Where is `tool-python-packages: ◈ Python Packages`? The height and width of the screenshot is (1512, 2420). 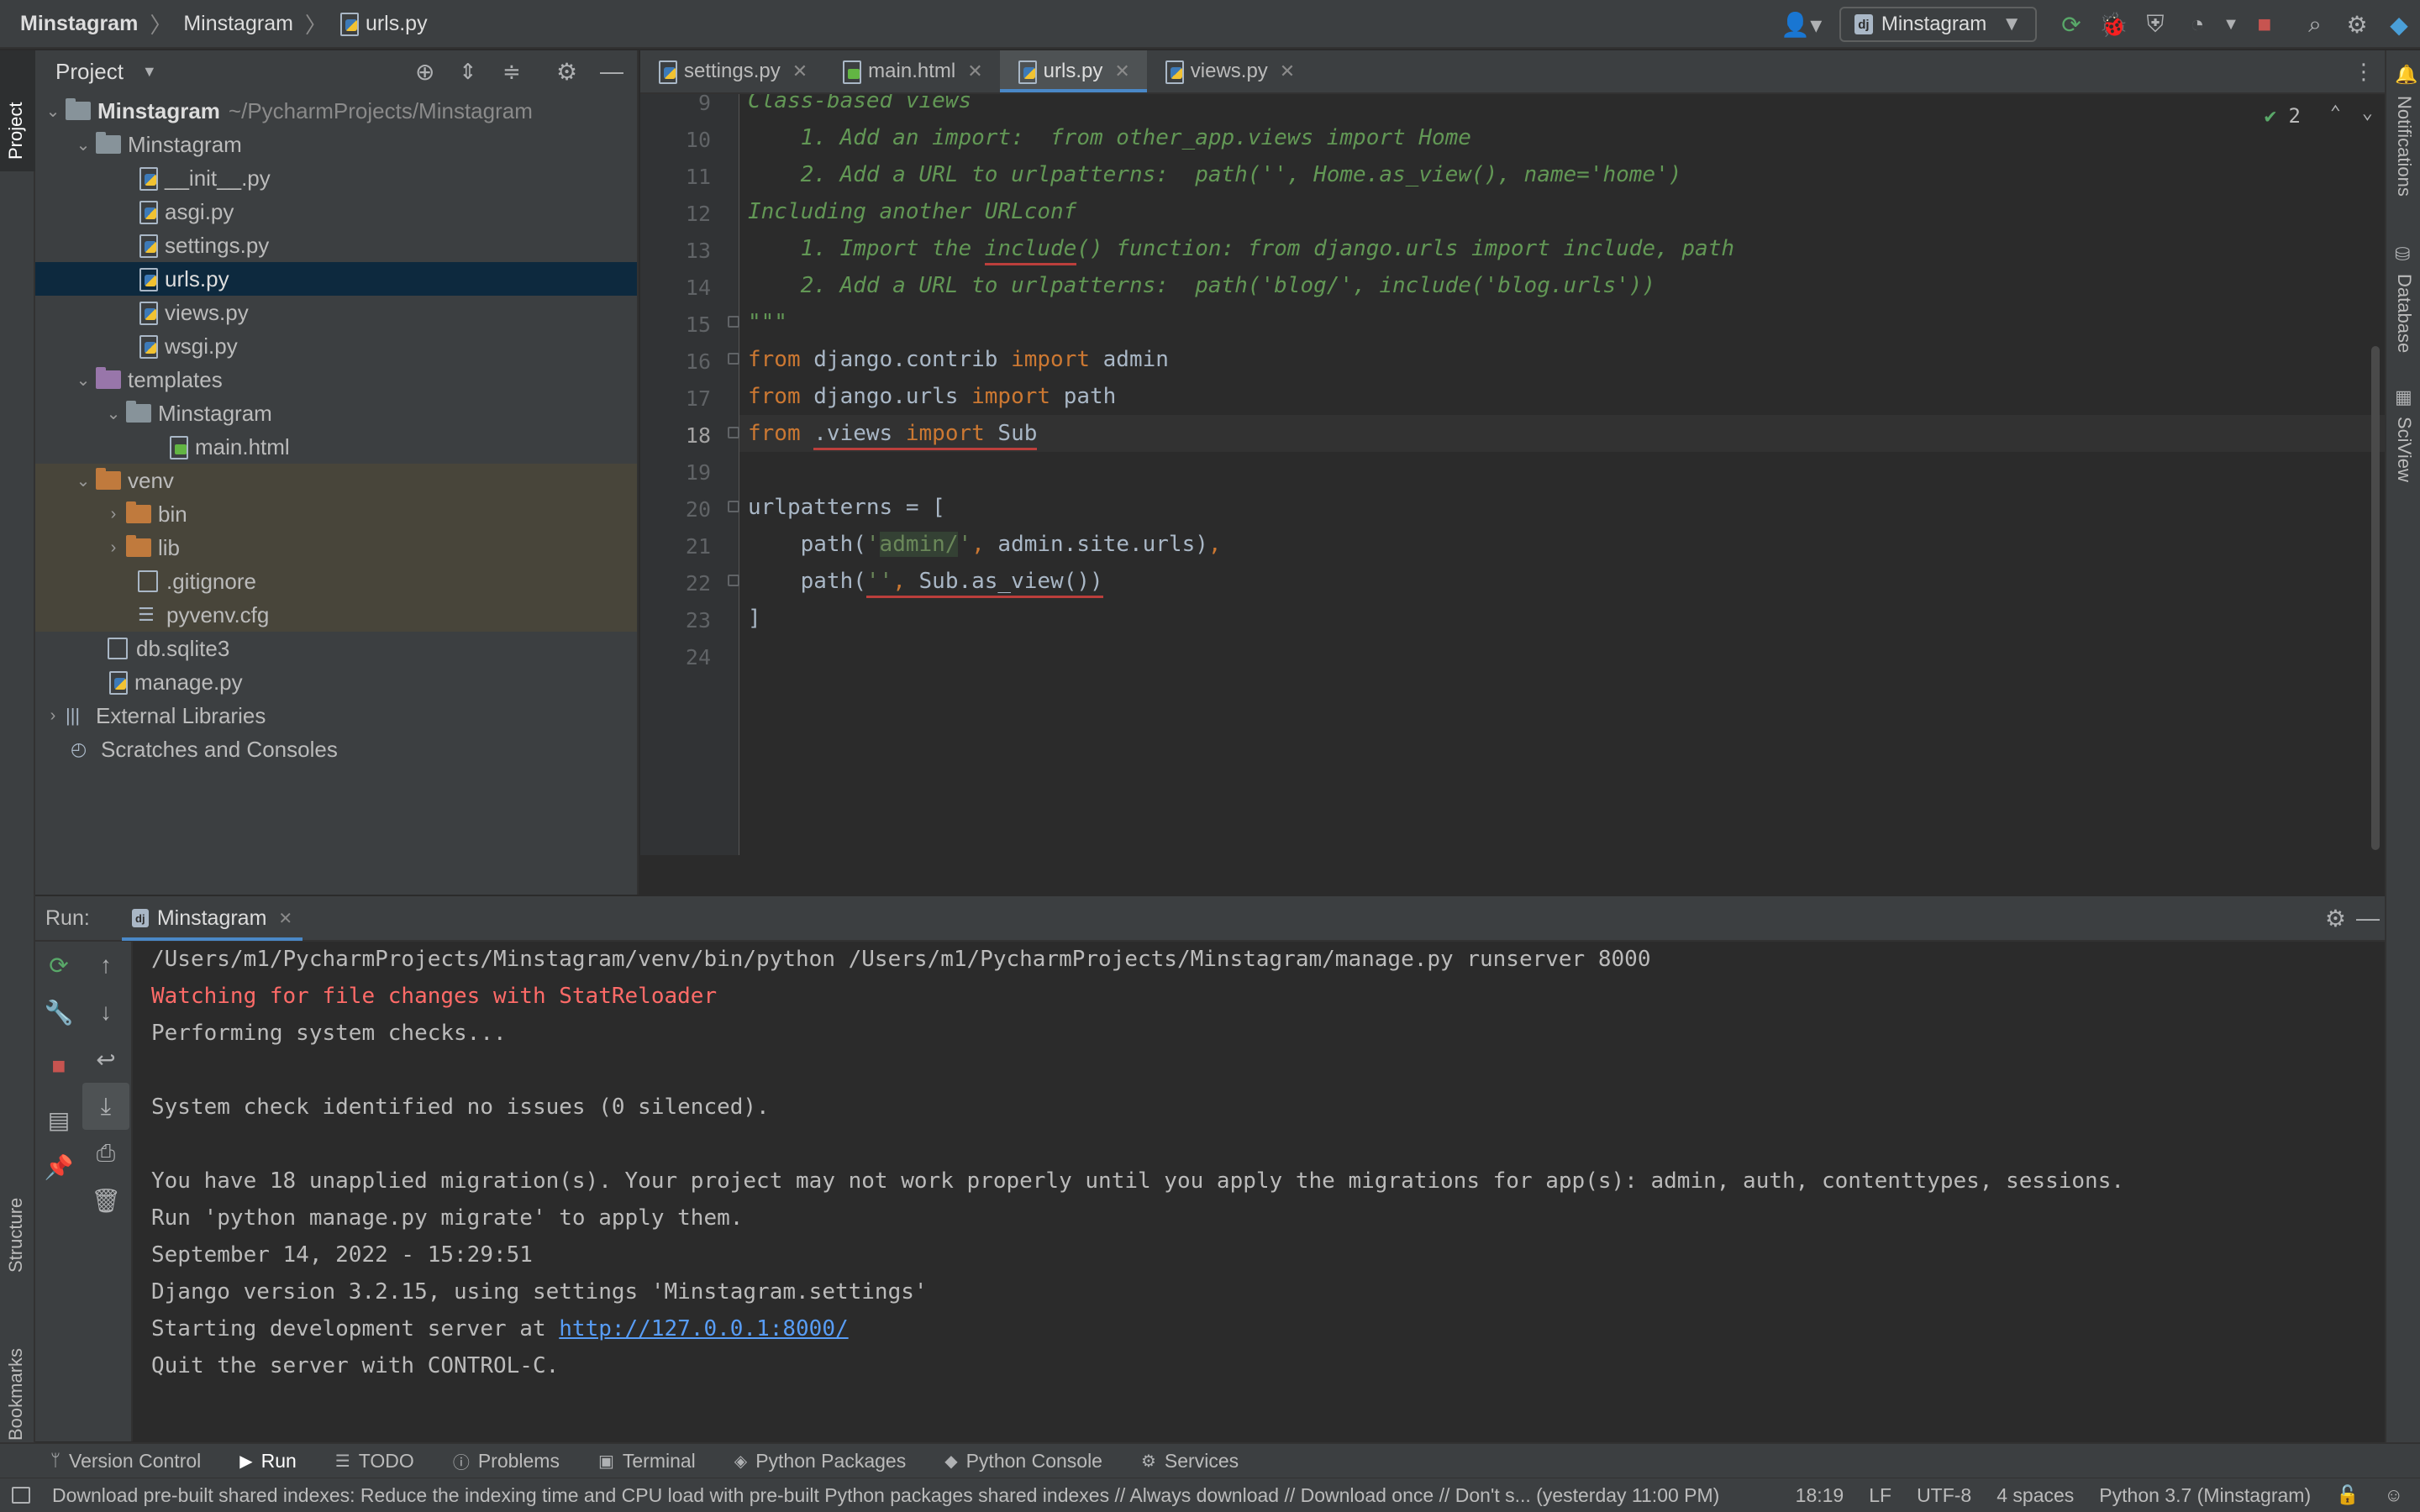
tool-python-packages: ◈ Python Packages is located at coordinates (820, 1461).